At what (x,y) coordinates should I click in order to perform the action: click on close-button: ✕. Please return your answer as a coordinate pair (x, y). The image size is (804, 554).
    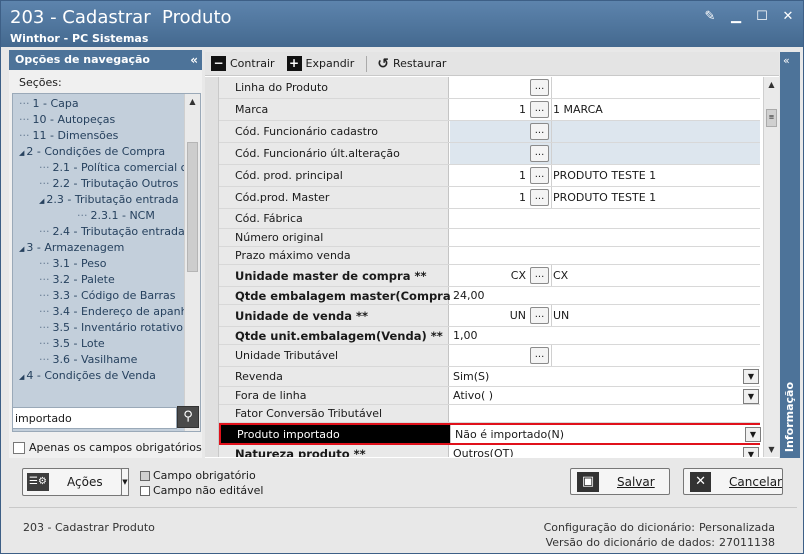
    Looking at the image, I should click on (788, 17).